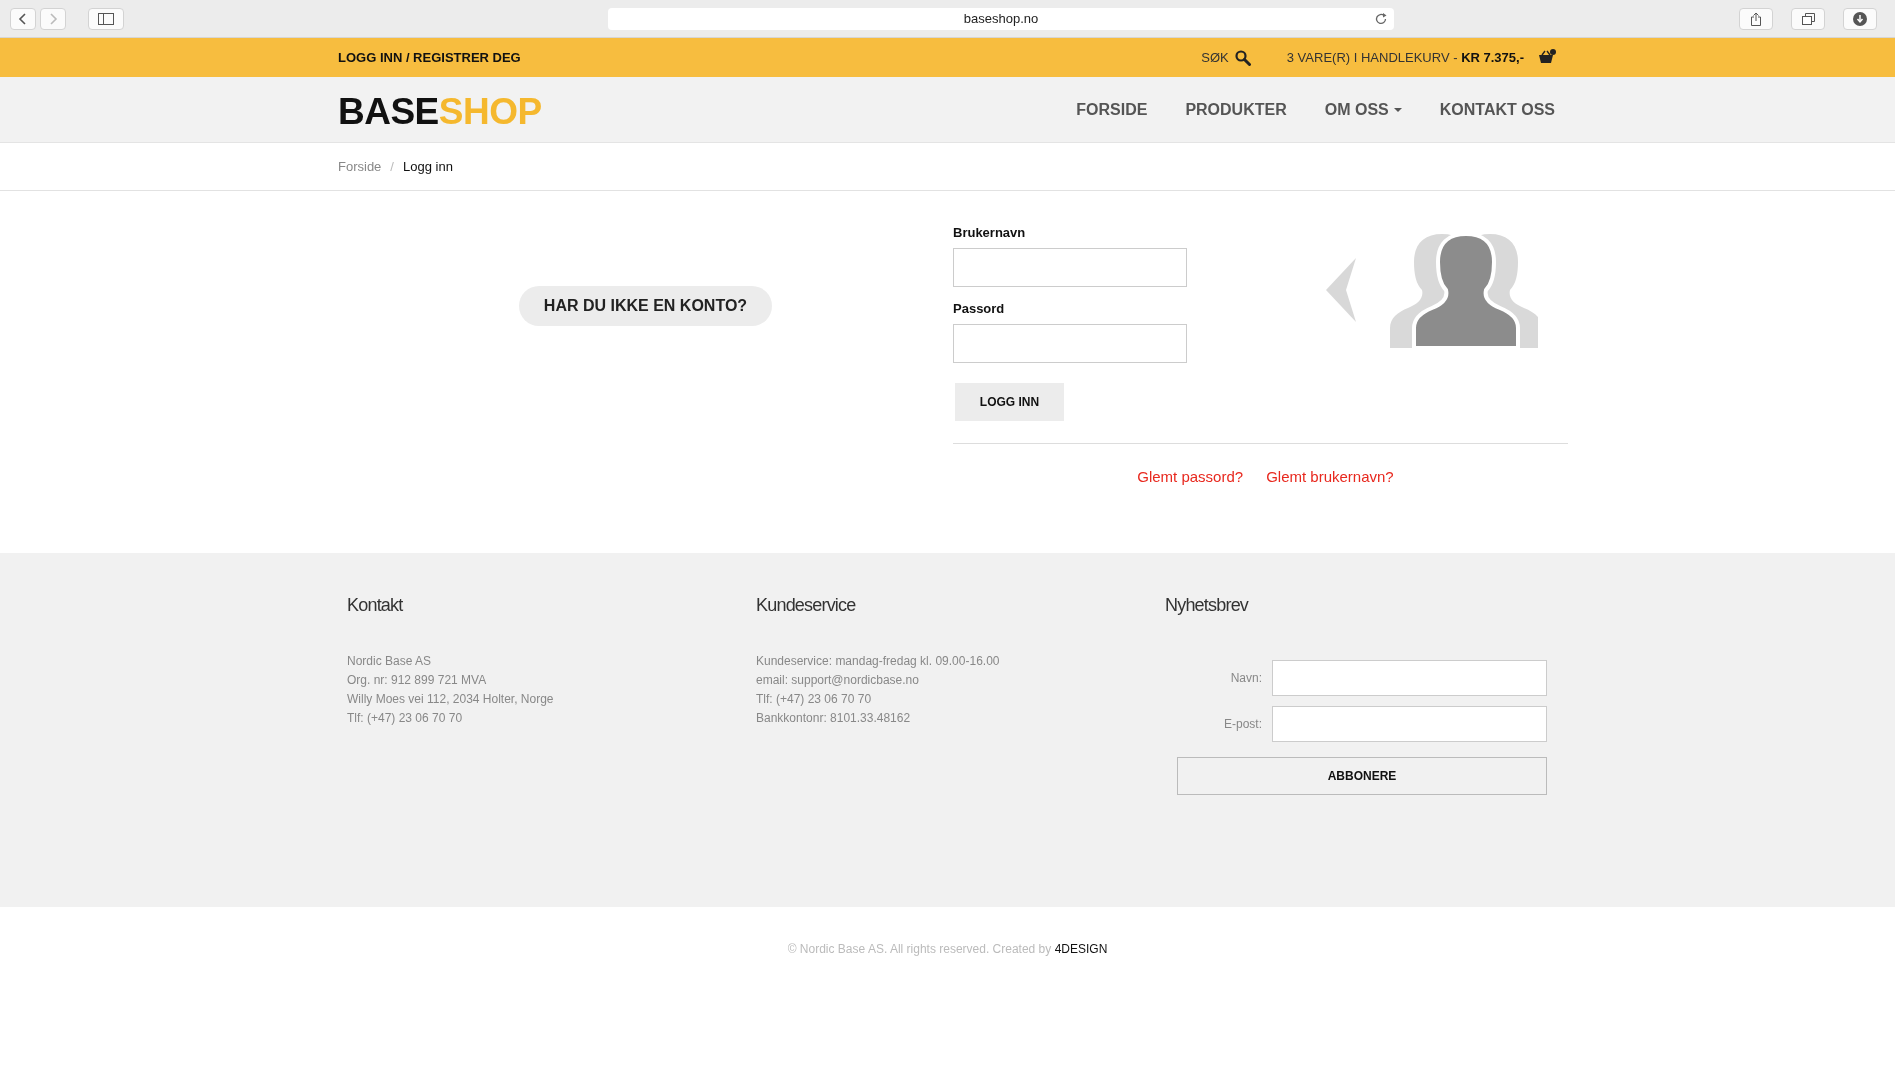  Describe the element at coordinates (1487, 109) in the screenshot. I see `nav-link: KONTAKT OSS` at that location.